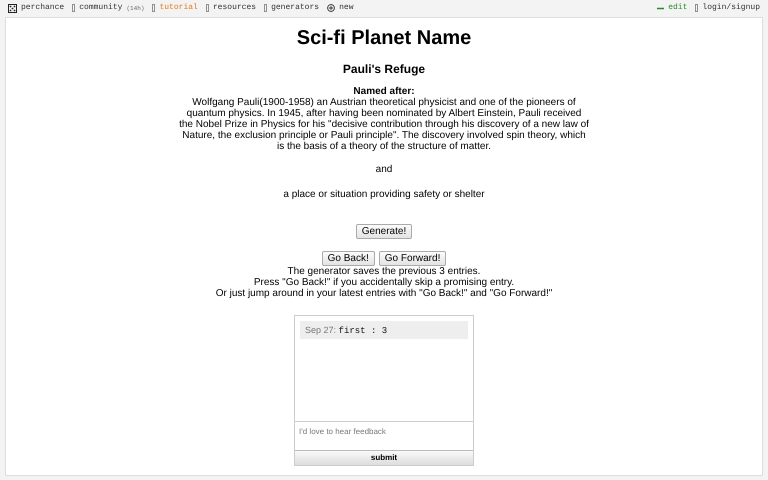 This screenshot has width=768, height=480. What do you see at coordinates (384, 457) in the screenshot?
I see `submit-button: submit` at bounding box center [384, 457].